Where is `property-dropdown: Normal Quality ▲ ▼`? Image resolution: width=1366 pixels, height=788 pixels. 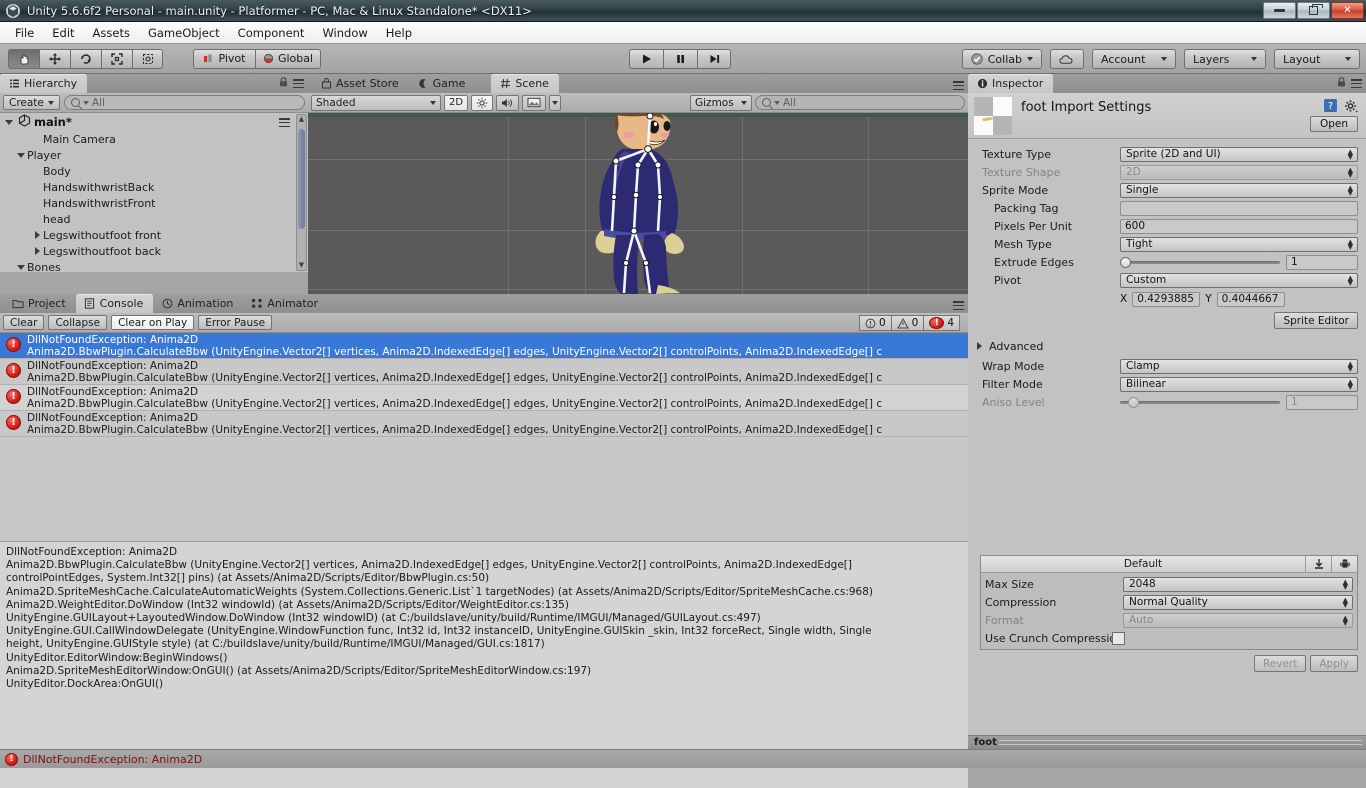 property-dropdown: Normal Quality ▲ ▼ is located at coordinates (1238, 602).